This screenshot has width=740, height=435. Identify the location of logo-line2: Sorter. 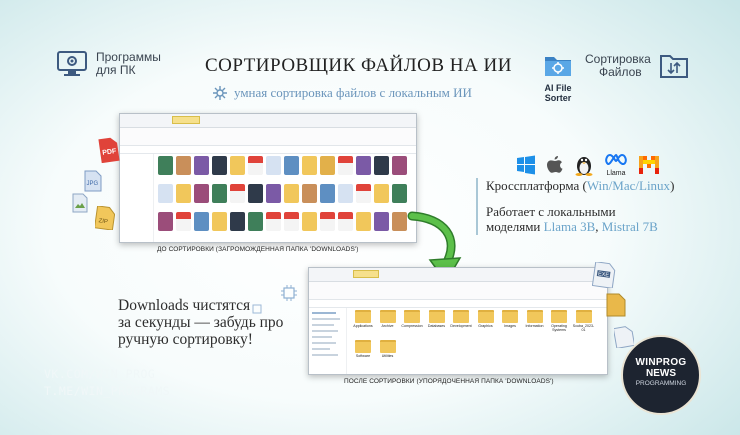
(558, 98).